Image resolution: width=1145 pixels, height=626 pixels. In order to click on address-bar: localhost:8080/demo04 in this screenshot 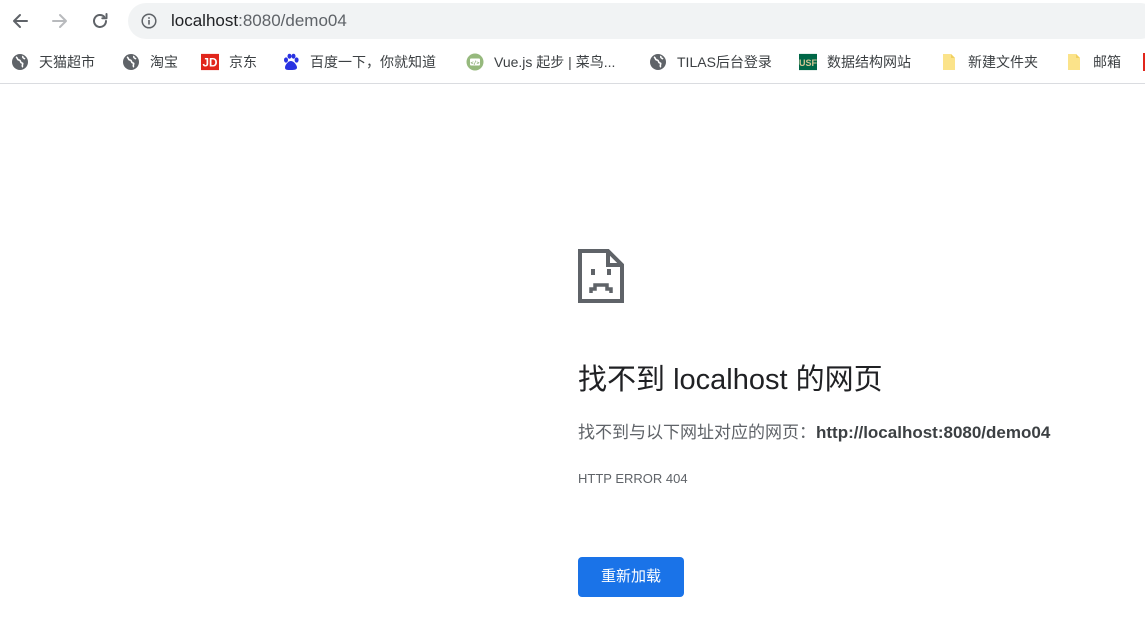, I will do `click(636, 21)`.